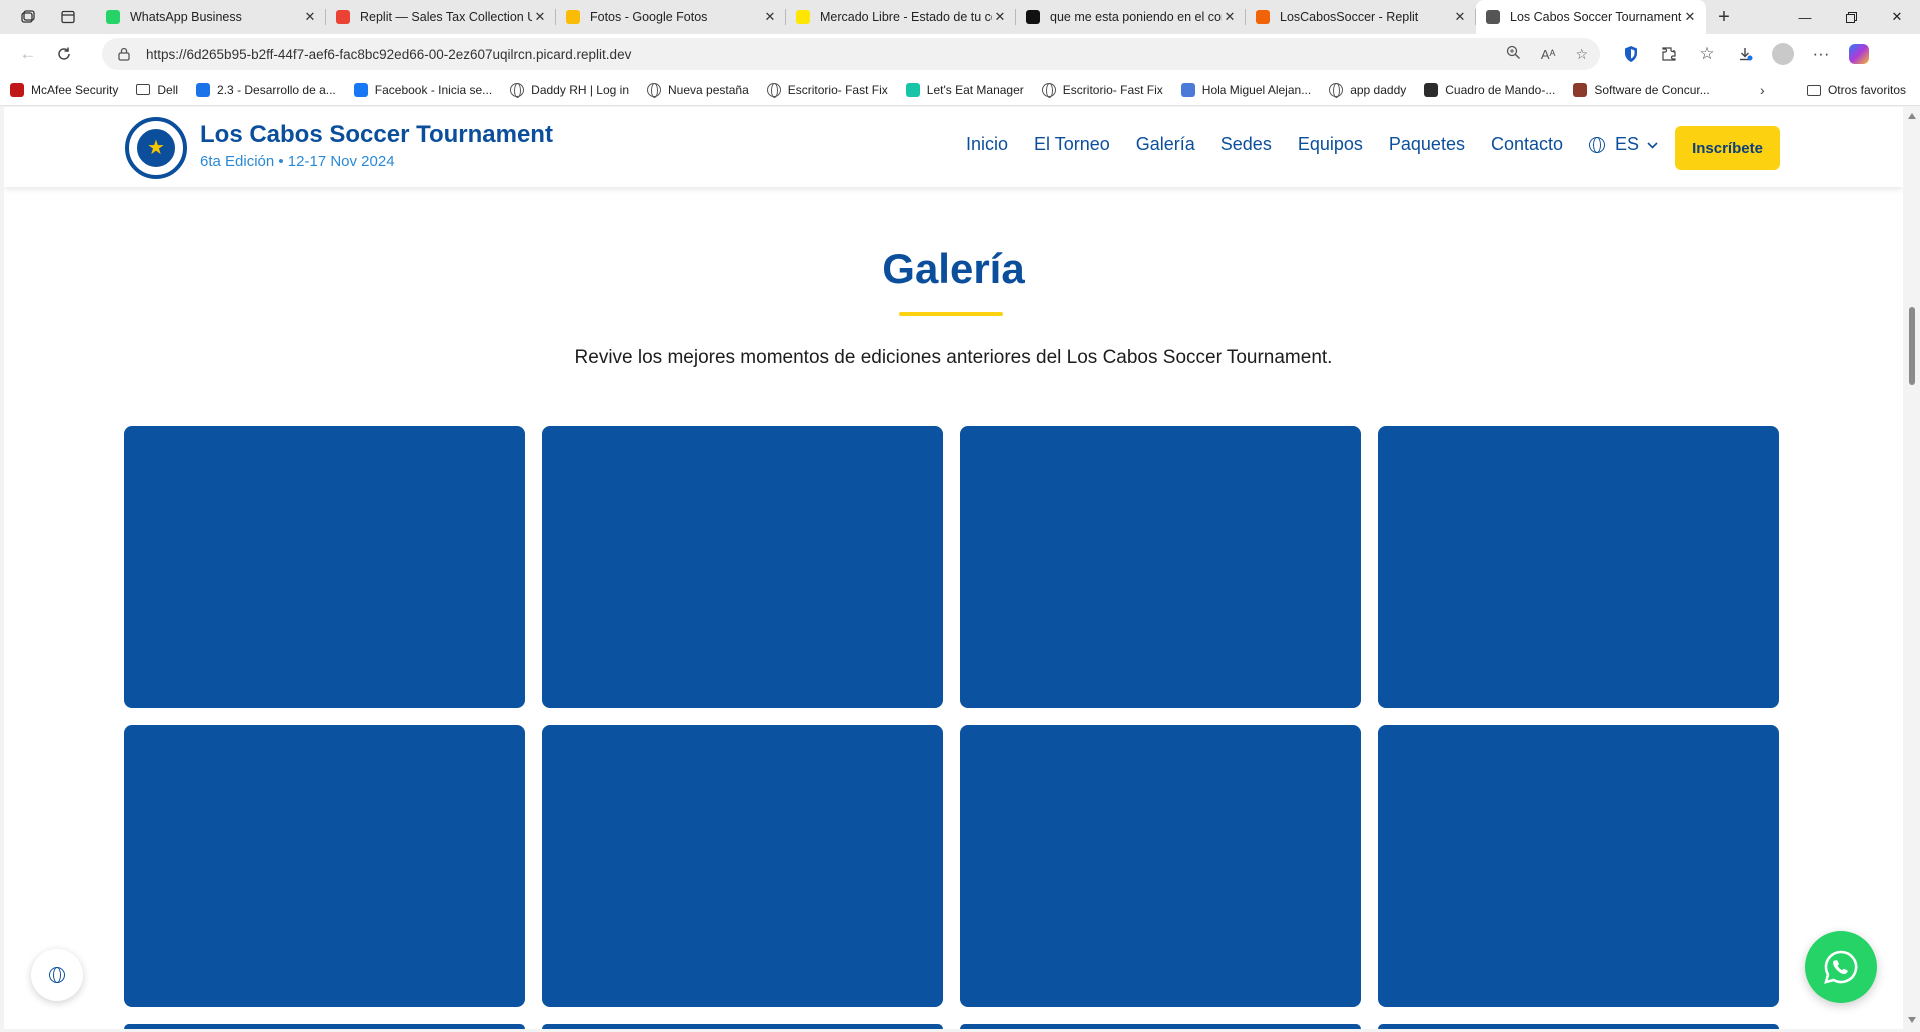 This screenshot has height=1032, width=1920. I want to click on downloads-icon, so click(1745, 54).